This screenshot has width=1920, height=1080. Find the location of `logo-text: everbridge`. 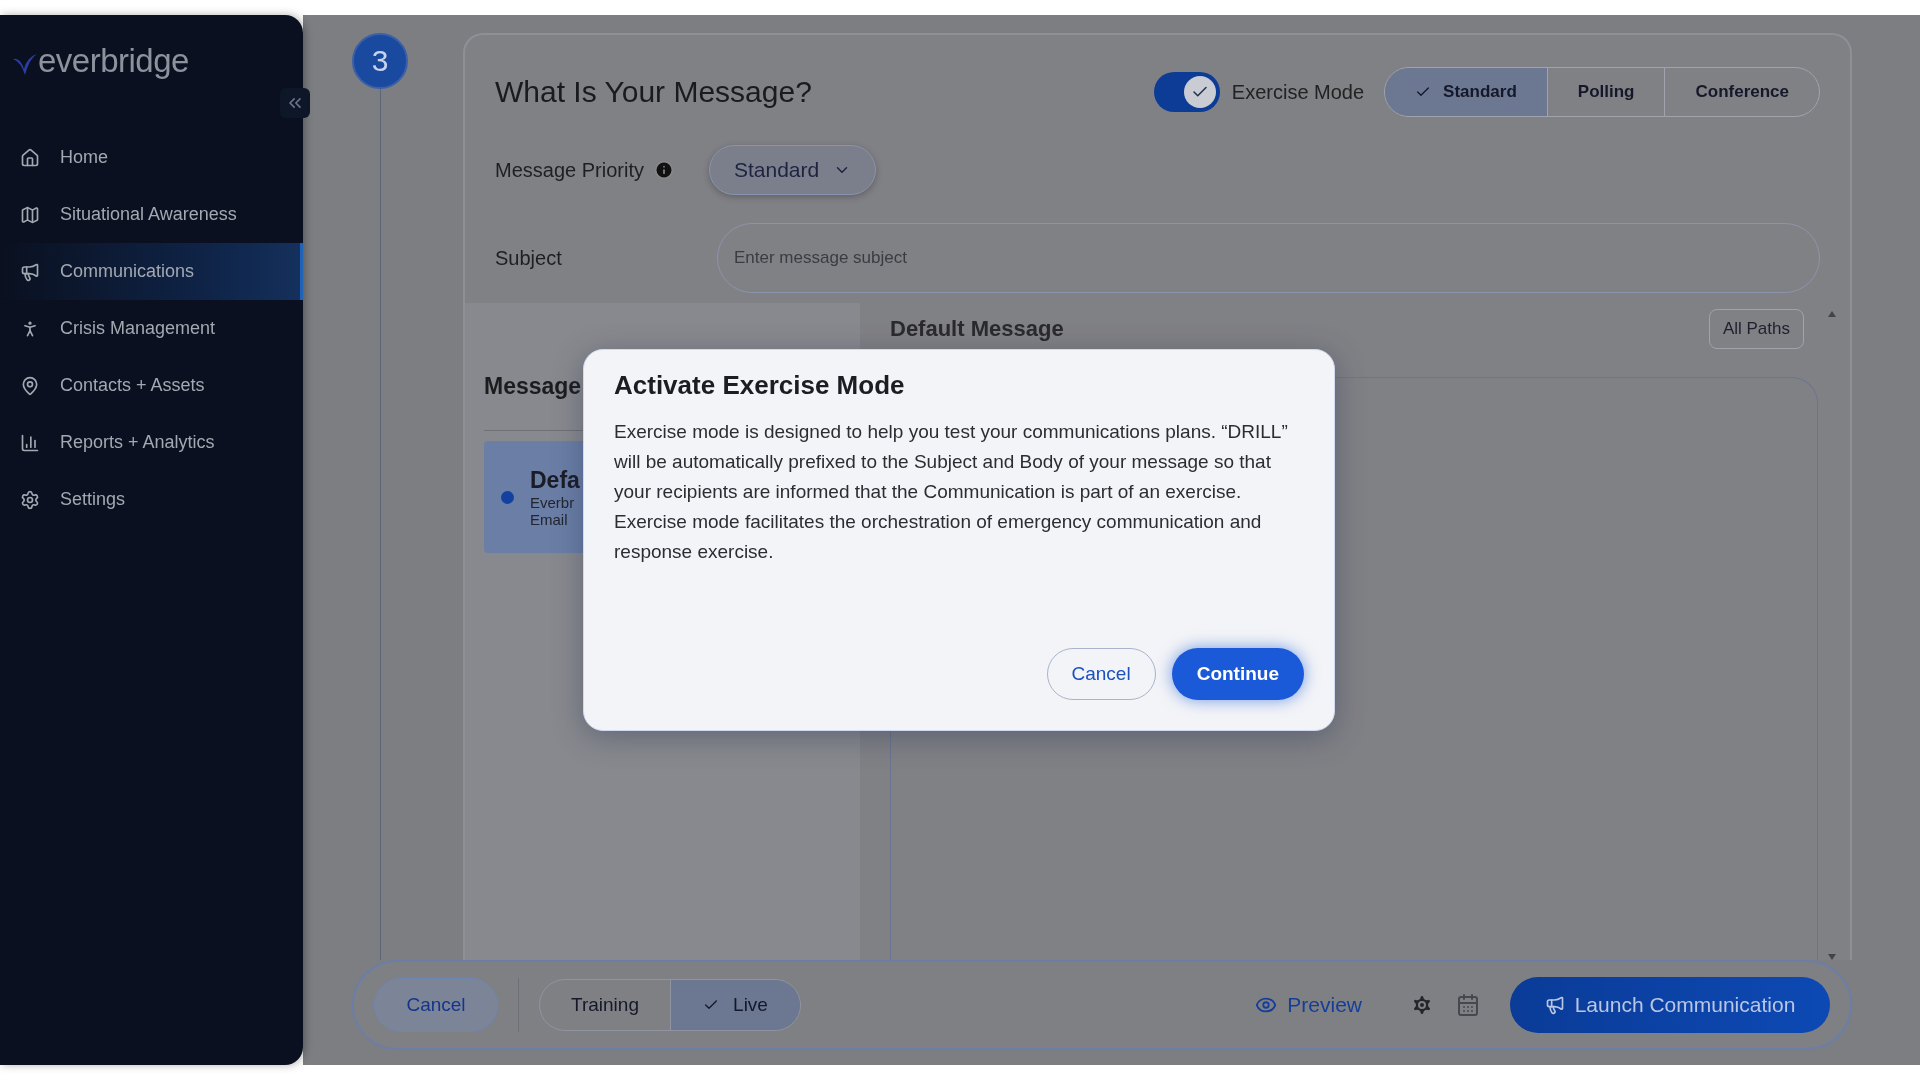

logo-text: everbridge is located at coordinates (113, 60).